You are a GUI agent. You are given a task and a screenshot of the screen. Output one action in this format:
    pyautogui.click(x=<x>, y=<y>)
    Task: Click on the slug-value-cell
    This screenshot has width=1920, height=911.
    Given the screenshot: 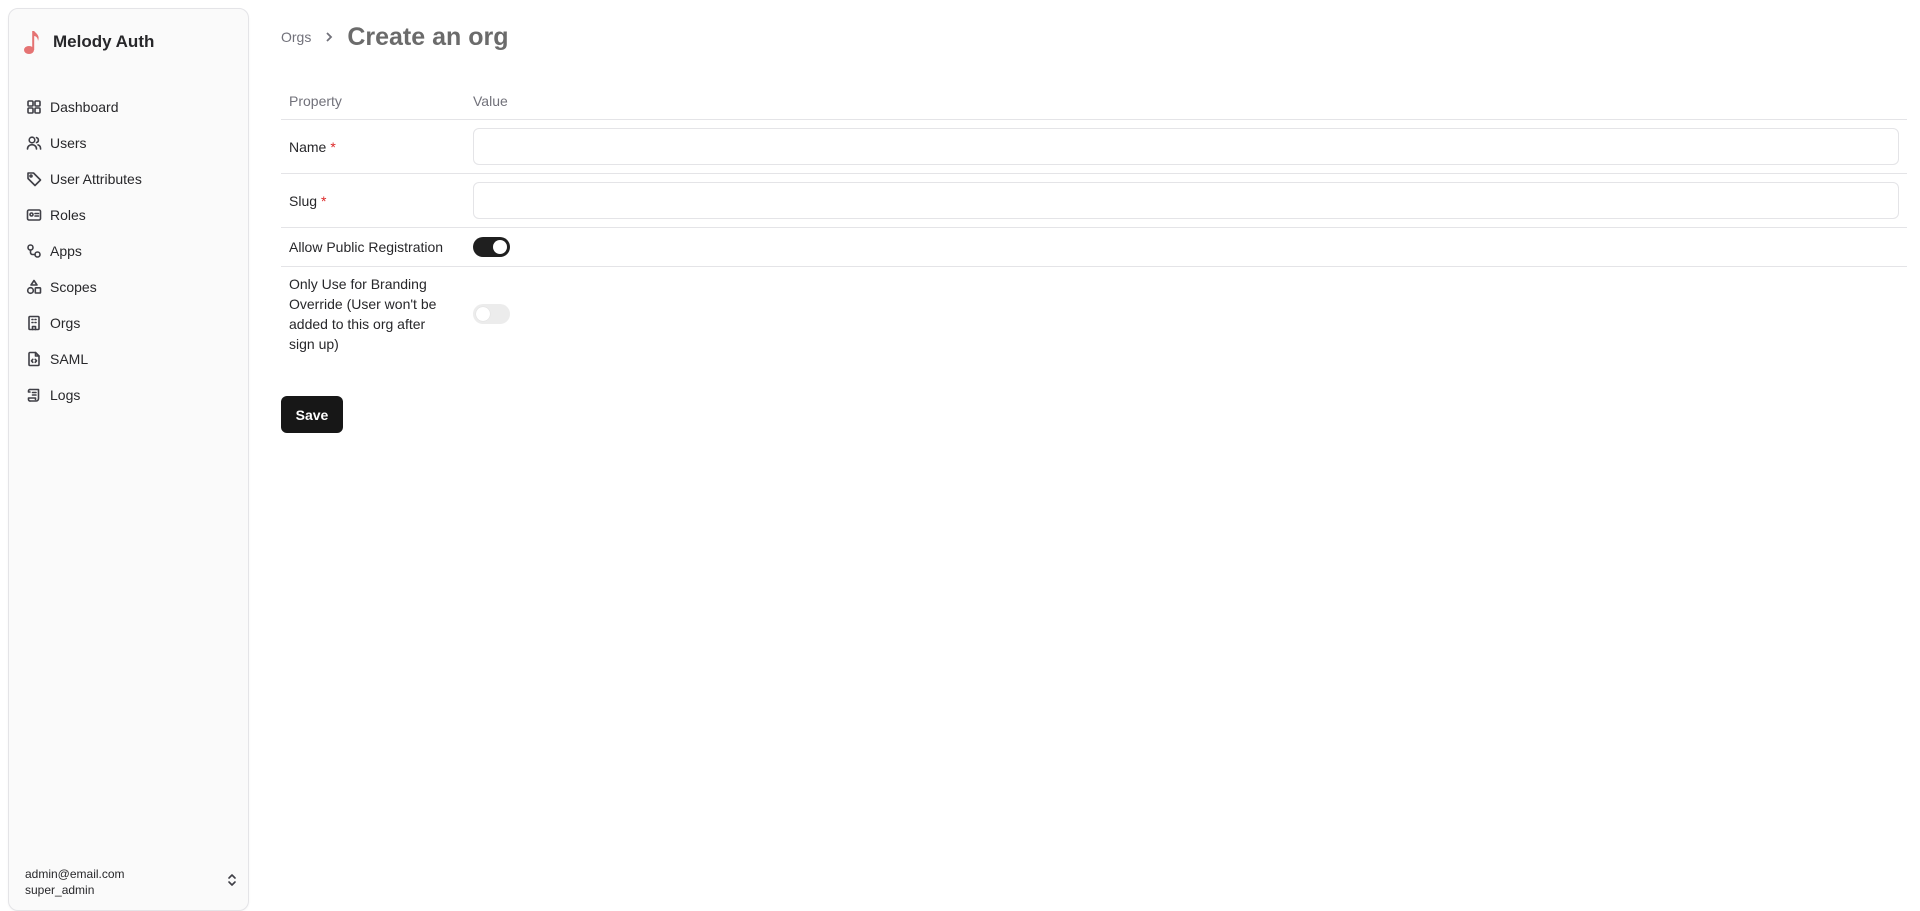 What is the action you would take?
    pyautogui.click(x=1190, y=200)
    